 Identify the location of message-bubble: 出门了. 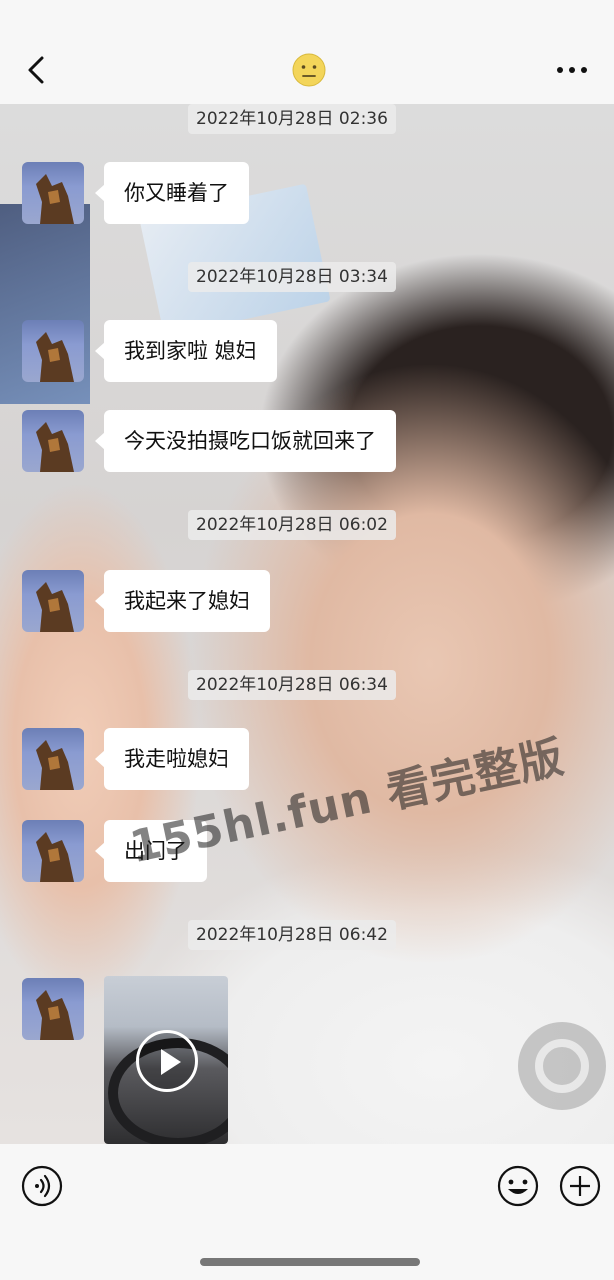
(151, 851).